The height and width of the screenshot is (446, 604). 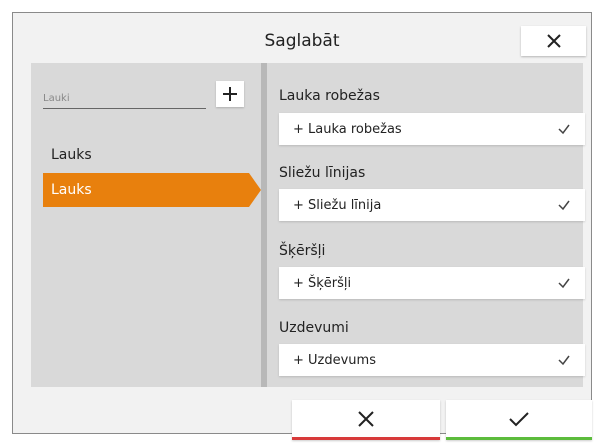 What do you see at coordinates (124, 108) in the screenshot?
I see `search-underline` at bounding box center [124, 108].